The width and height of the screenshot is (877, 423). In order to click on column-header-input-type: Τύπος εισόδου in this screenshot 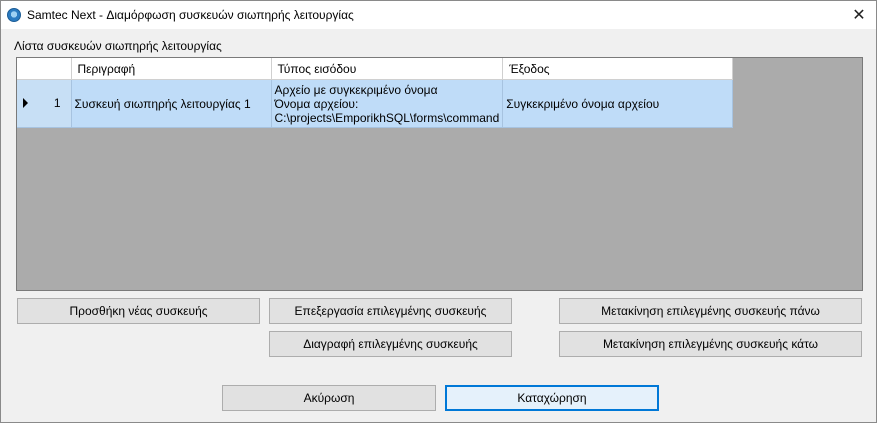, I will do `click(387, 69)`.